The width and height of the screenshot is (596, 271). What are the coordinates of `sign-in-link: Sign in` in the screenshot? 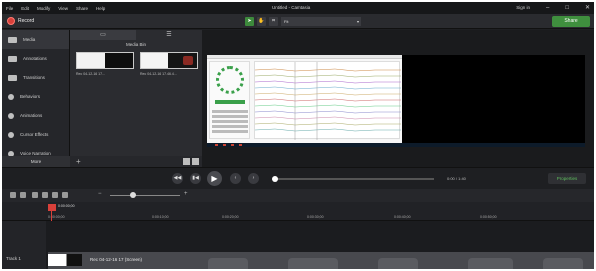 It's located at (523, 7).